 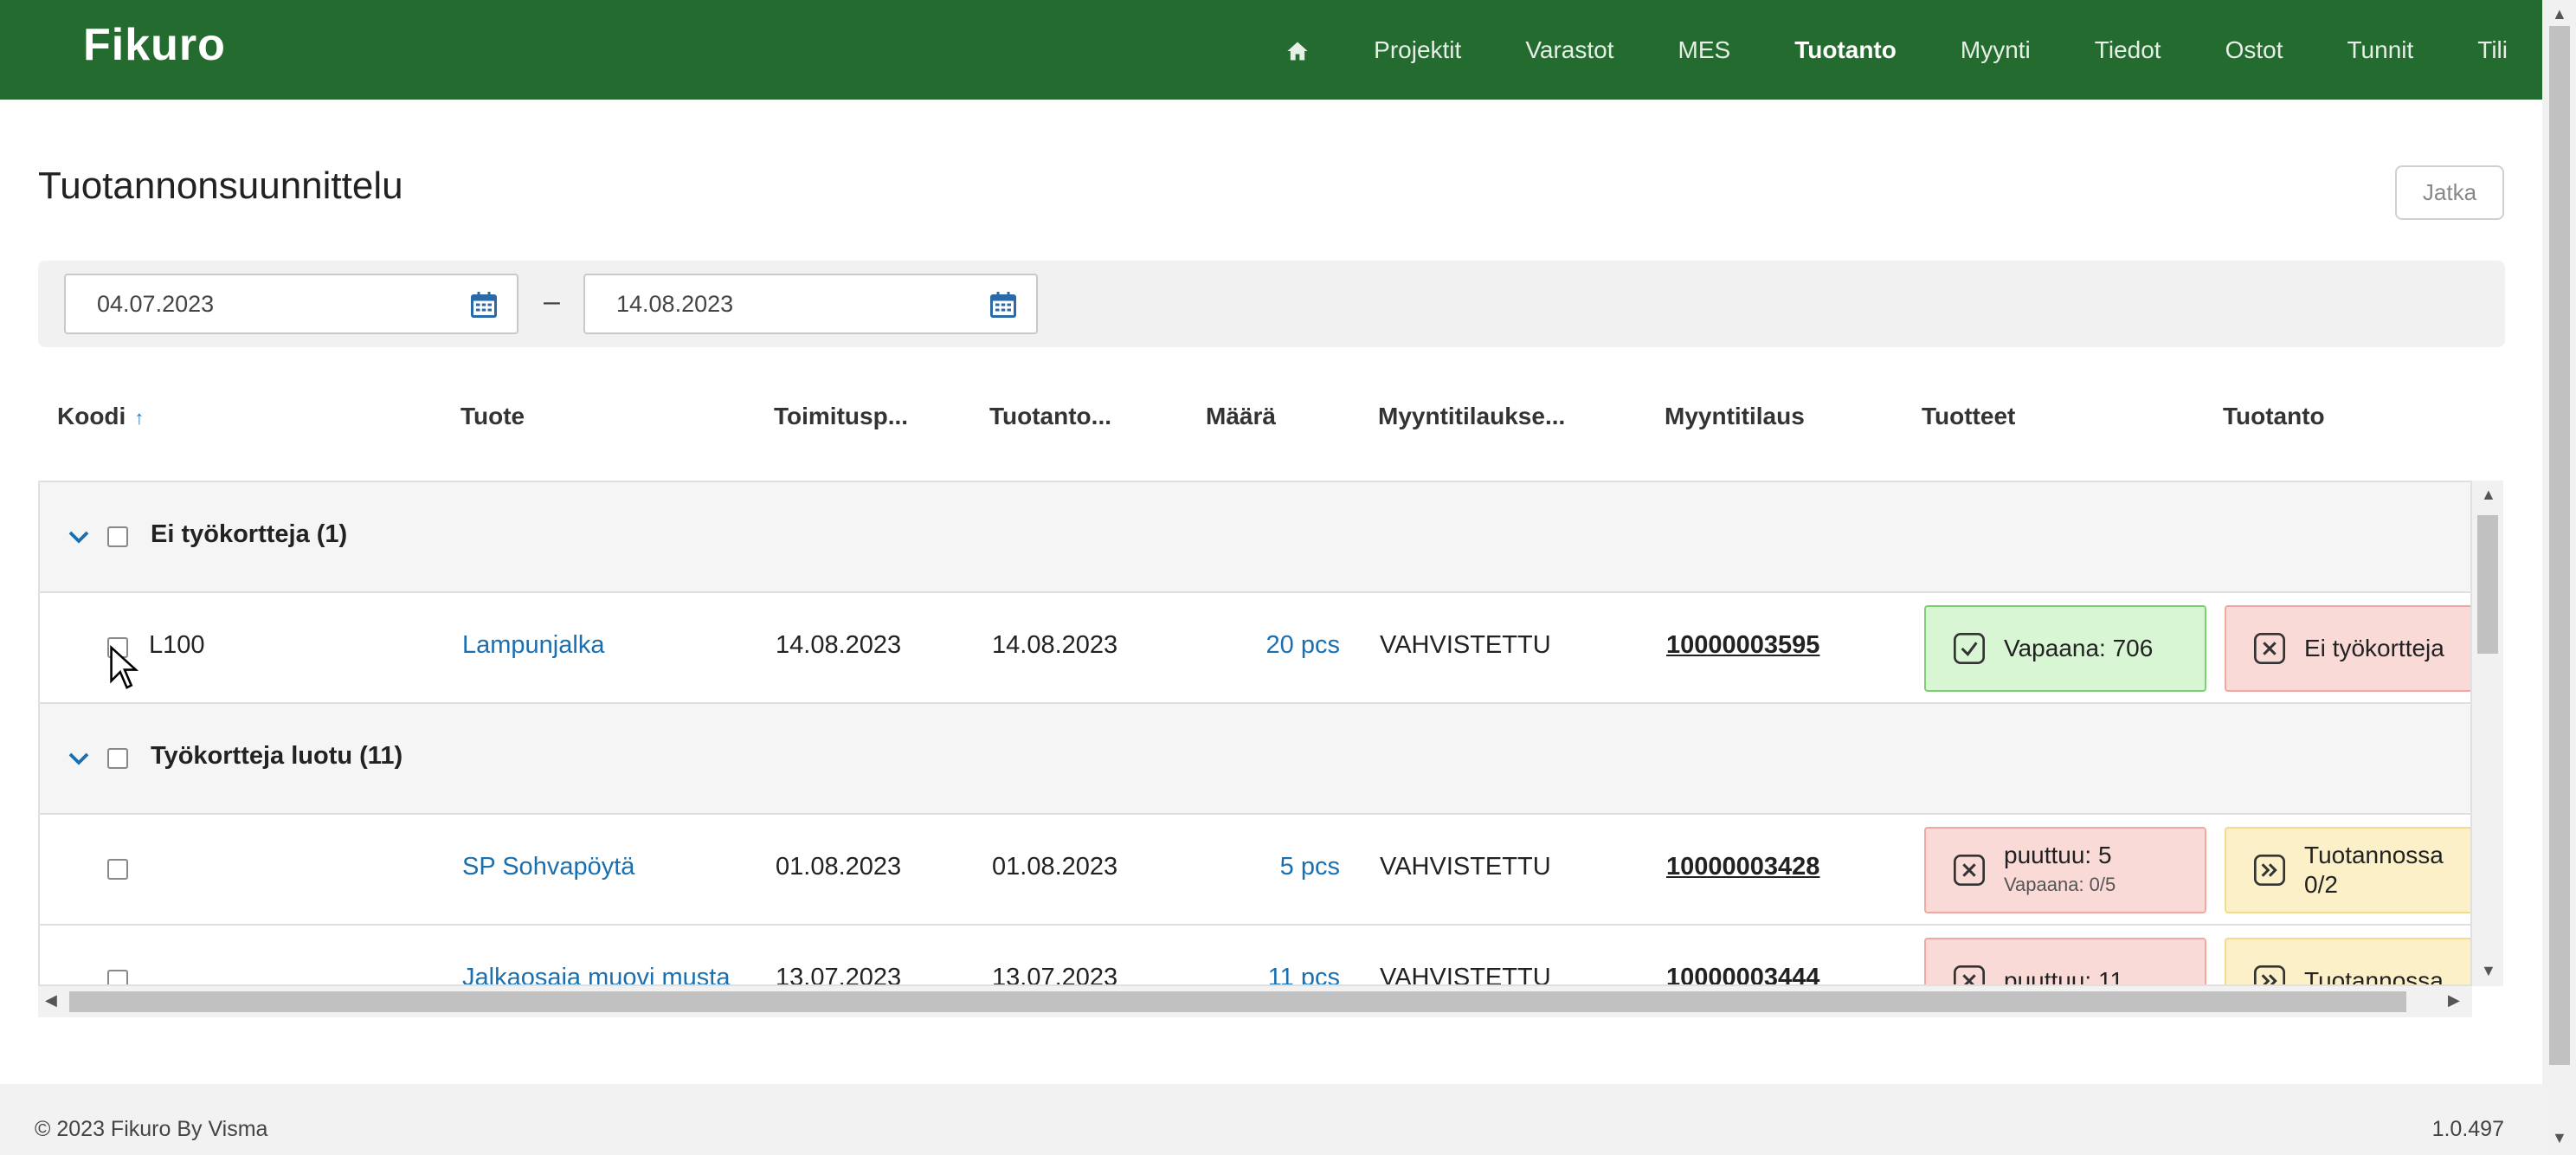 I want to click on cell-sales-order-link: 10000003428, so click(x=1742, y=867).